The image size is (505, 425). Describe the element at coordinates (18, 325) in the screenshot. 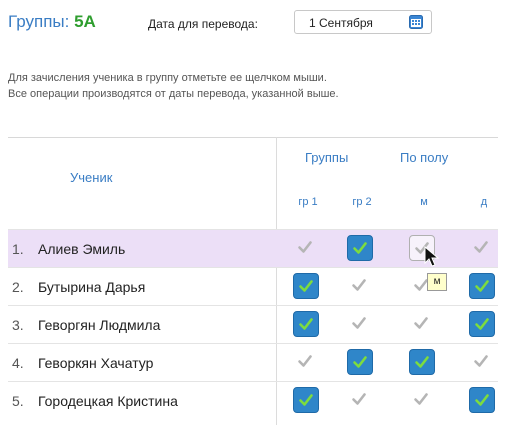

I see `row-number: 3.` at that location.